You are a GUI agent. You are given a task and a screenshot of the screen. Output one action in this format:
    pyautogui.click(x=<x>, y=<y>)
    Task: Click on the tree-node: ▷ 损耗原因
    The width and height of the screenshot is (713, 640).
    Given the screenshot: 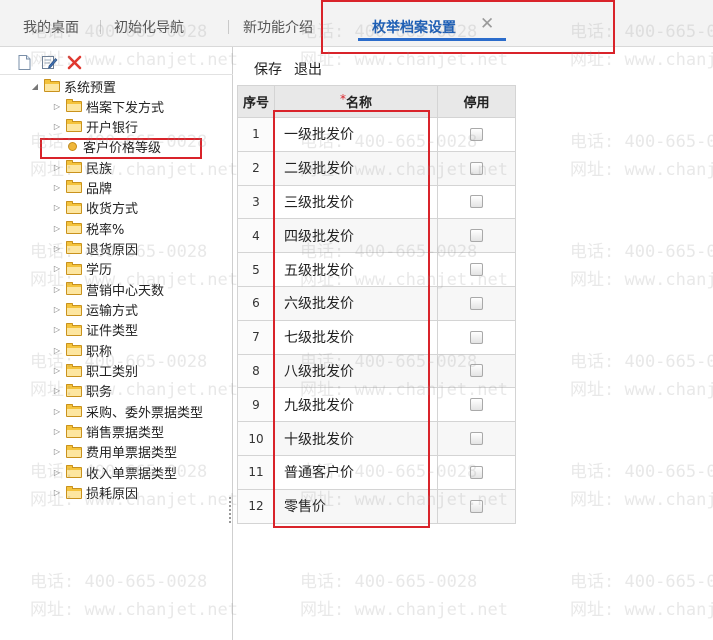 What is the action you would take?
    pyautogui.click(x=95, y=493)
    